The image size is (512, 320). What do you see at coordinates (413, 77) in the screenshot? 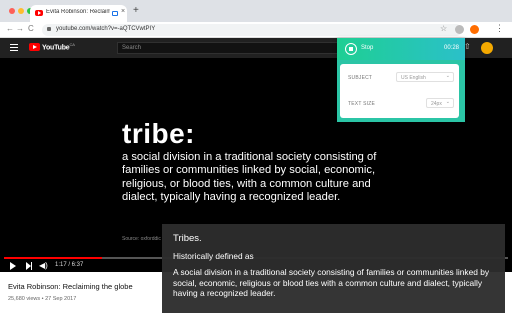
I see `subject-value: US English` at bounding box center [413, 77].